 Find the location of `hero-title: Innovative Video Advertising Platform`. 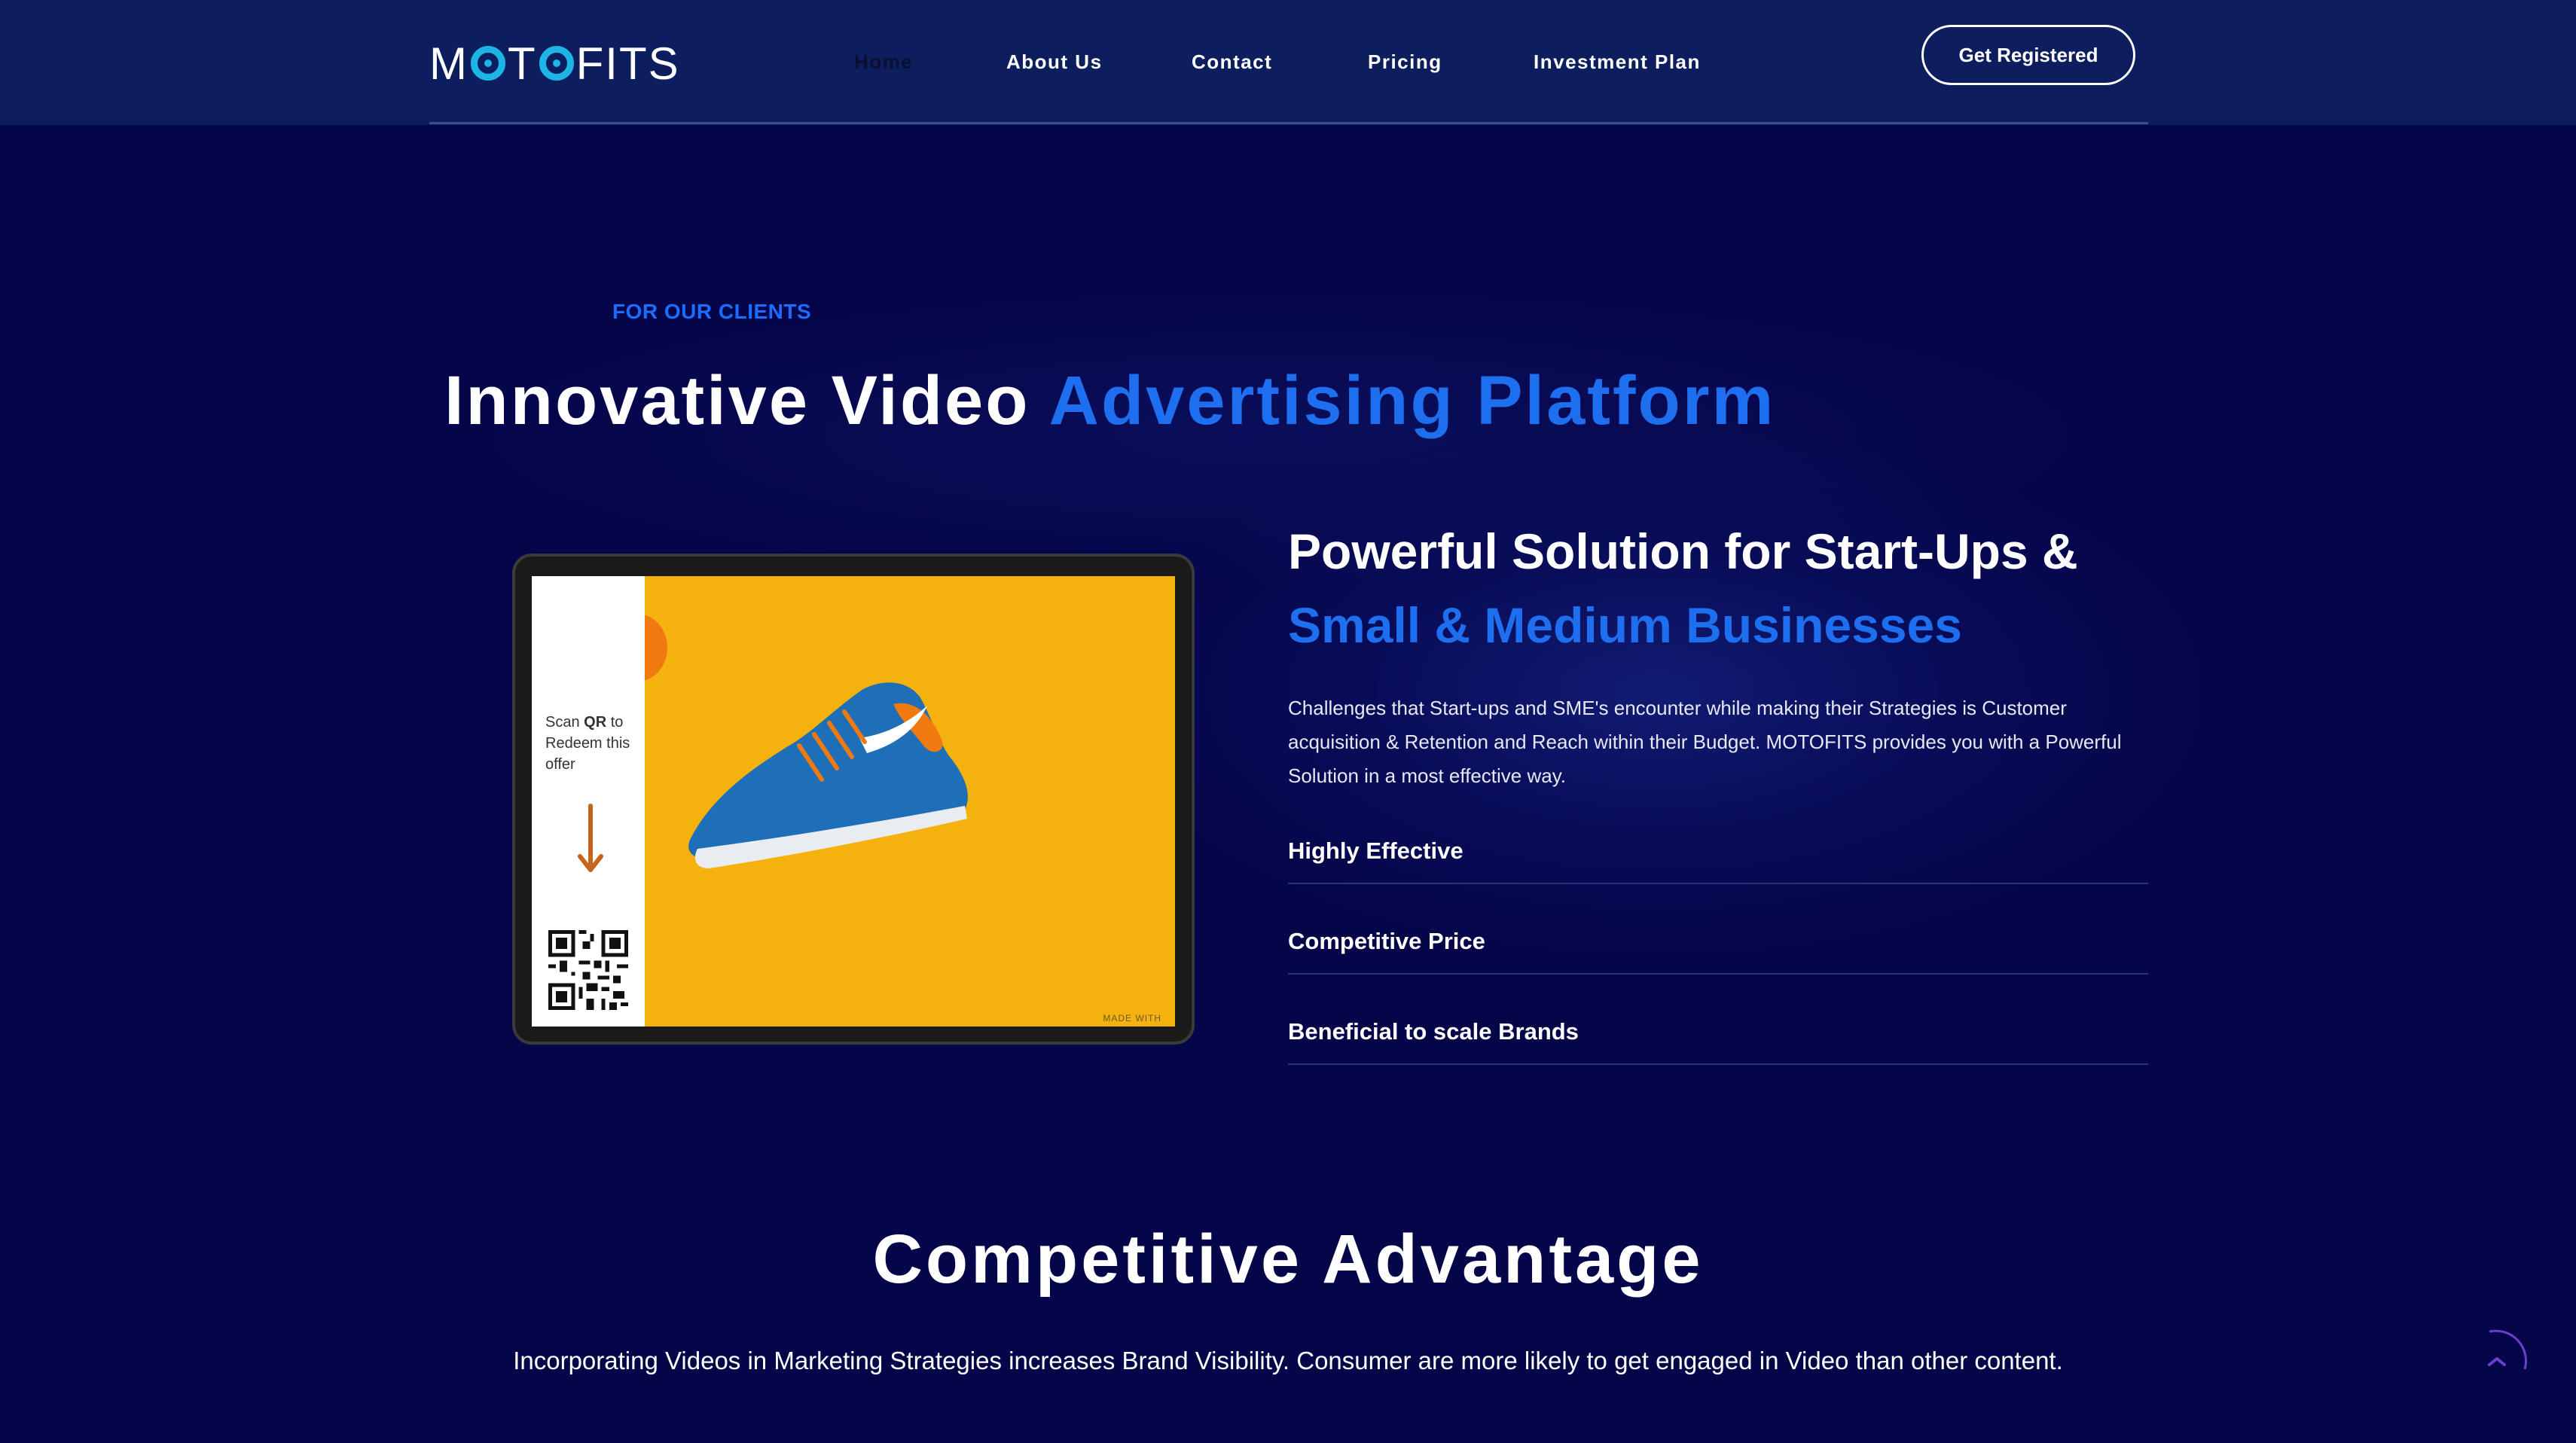

hero-title: Innovative Video Advertising Platform is located at coordinates (1110, 401).